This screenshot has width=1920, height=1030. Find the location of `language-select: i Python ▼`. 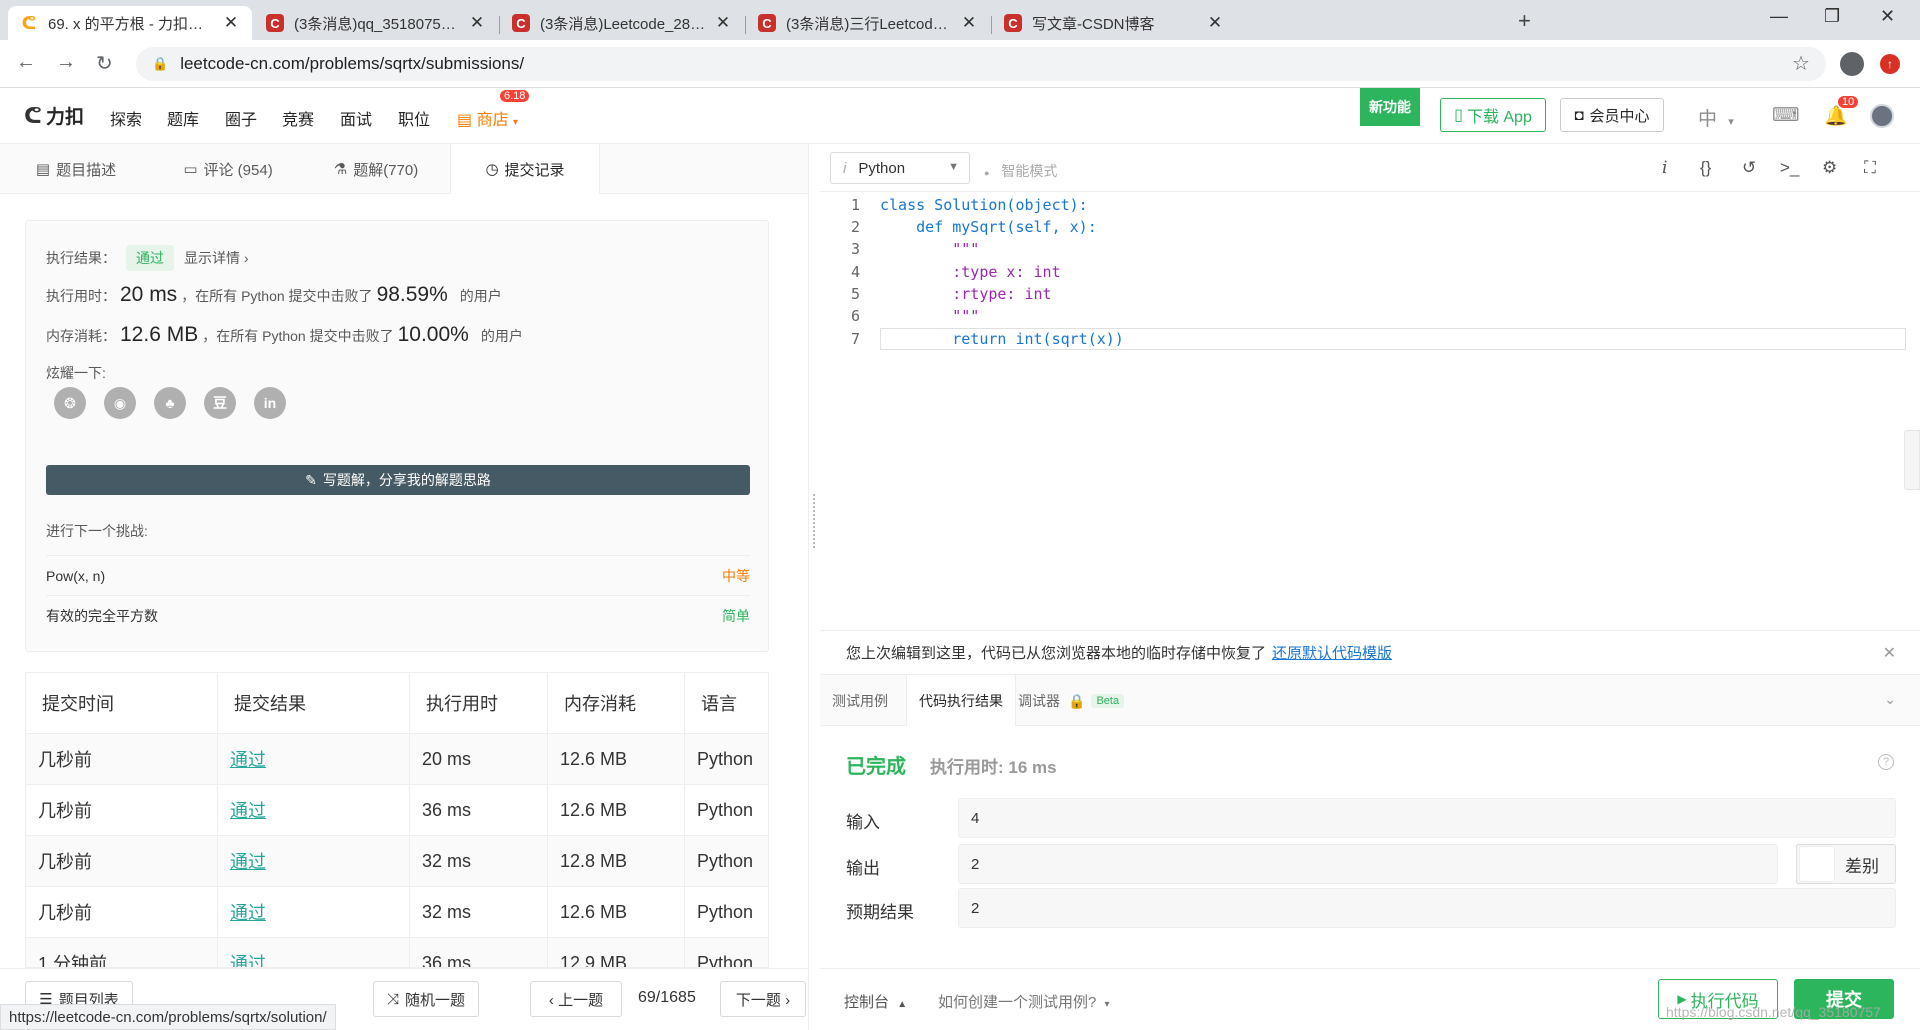

language-select: i Python ▼ is located at coordinates (900, 168).